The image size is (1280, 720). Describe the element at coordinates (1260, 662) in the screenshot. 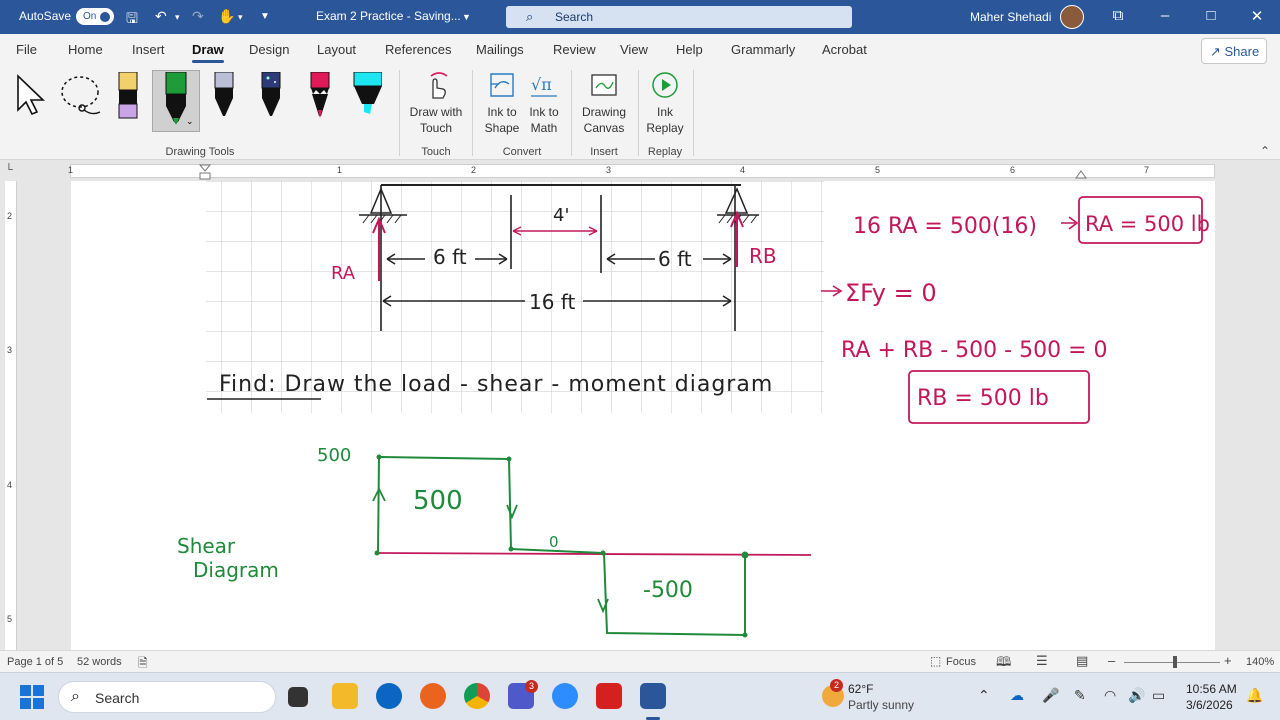

I see `zoom-level: 140%` at that location.